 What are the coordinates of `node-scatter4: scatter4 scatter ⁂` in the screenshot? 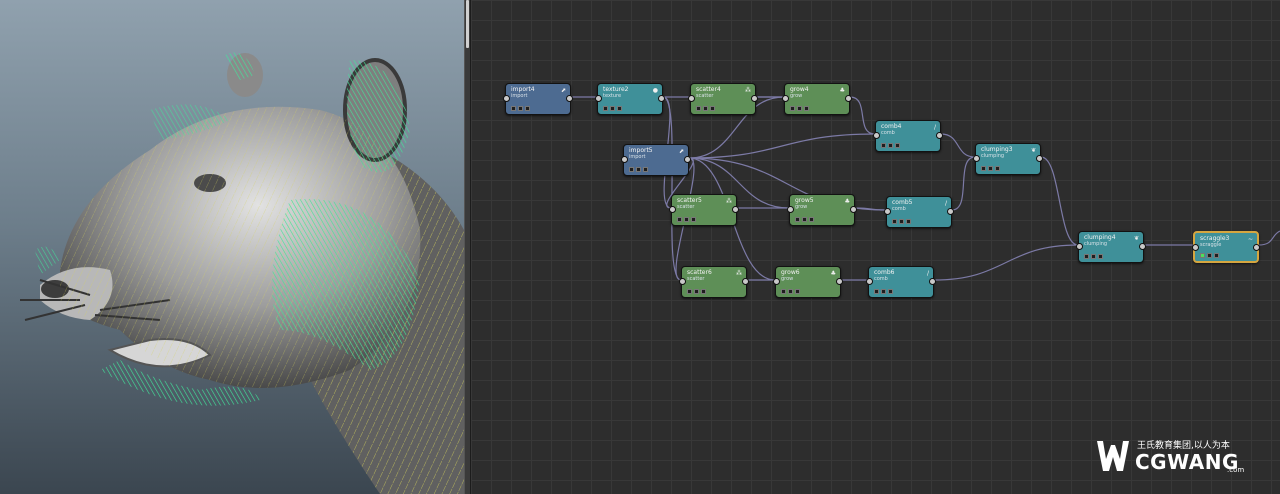 It's located at (723, 99).